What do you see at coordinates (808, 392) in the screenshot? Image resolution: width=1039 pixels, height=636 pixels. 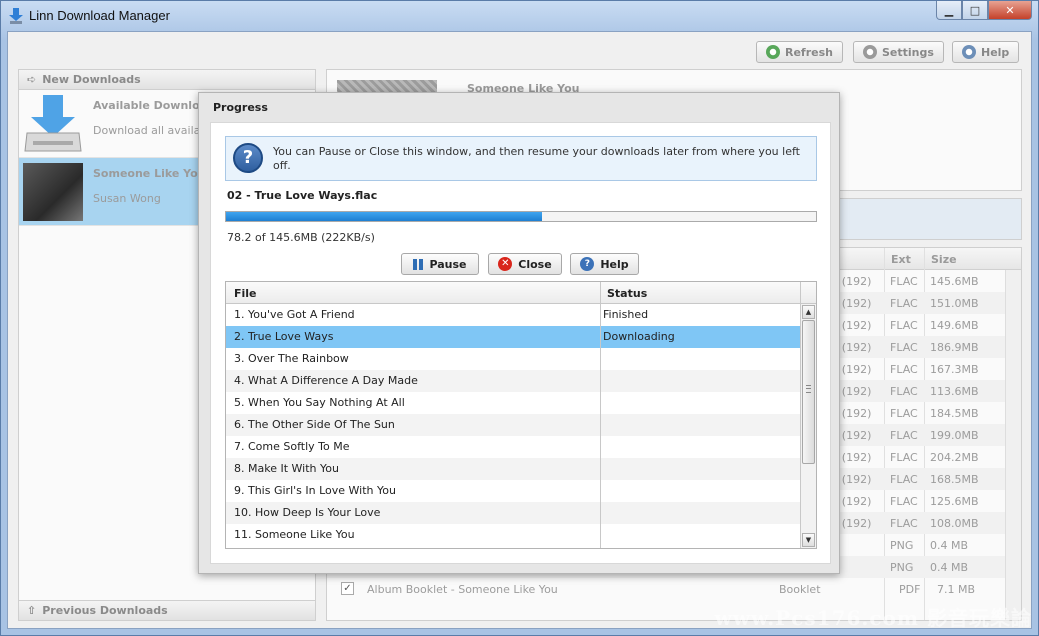 I see `scroll-thumb` at bounding box center [808, 392].